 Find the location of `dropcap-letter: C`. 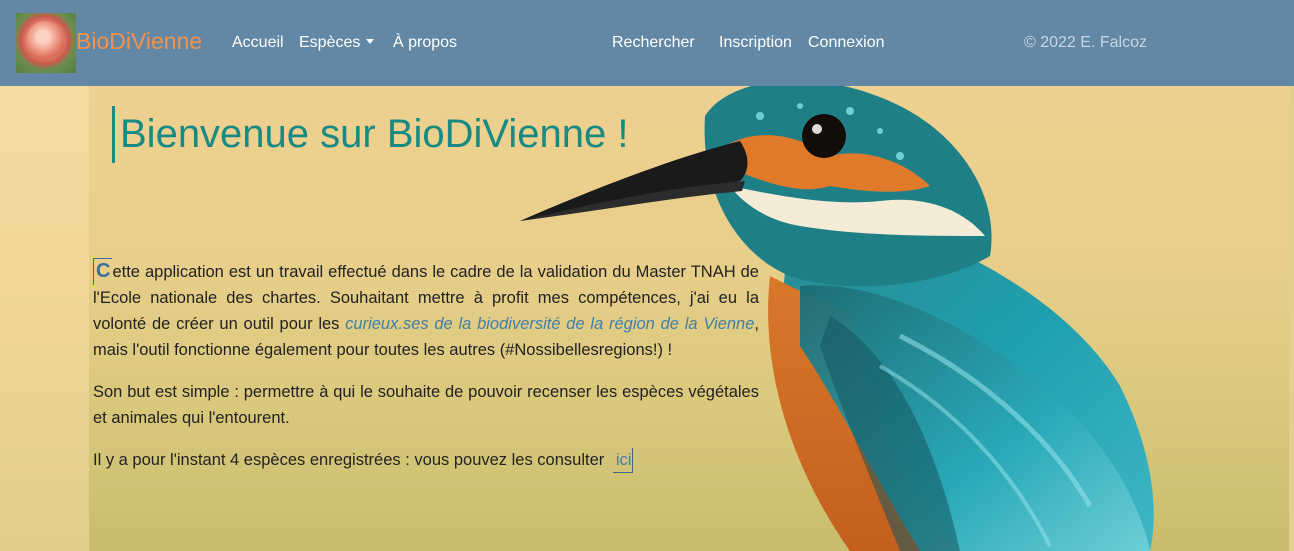

dropcap-letter: C is located at coordinates (103, 271).